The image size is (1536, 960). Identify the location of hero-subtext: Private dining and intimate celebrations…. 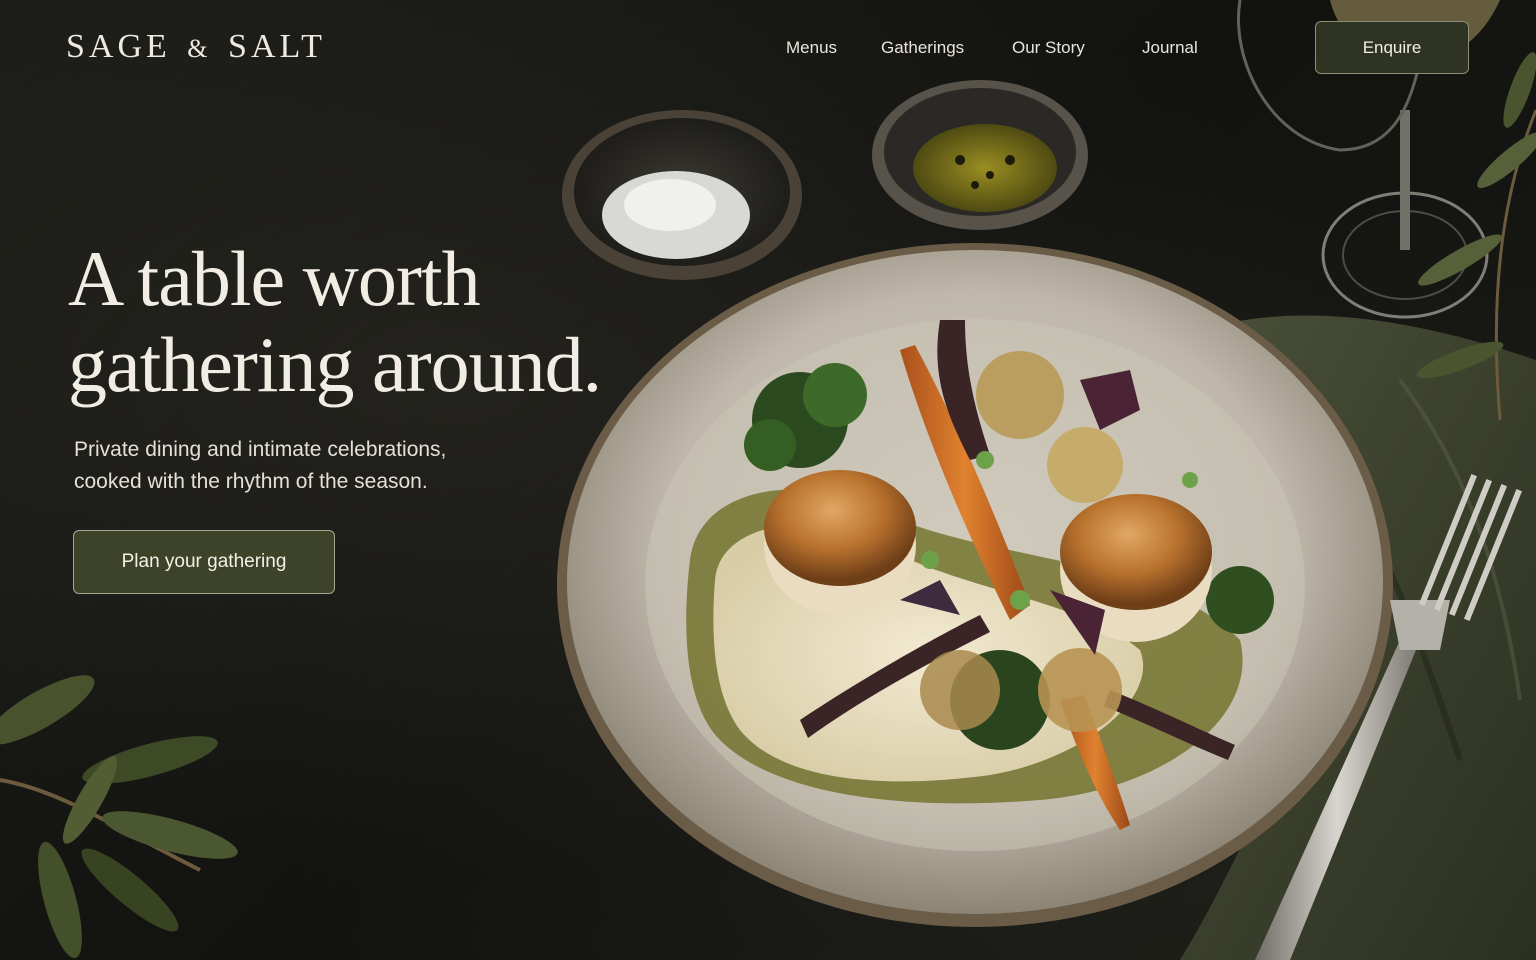
(314, 466).